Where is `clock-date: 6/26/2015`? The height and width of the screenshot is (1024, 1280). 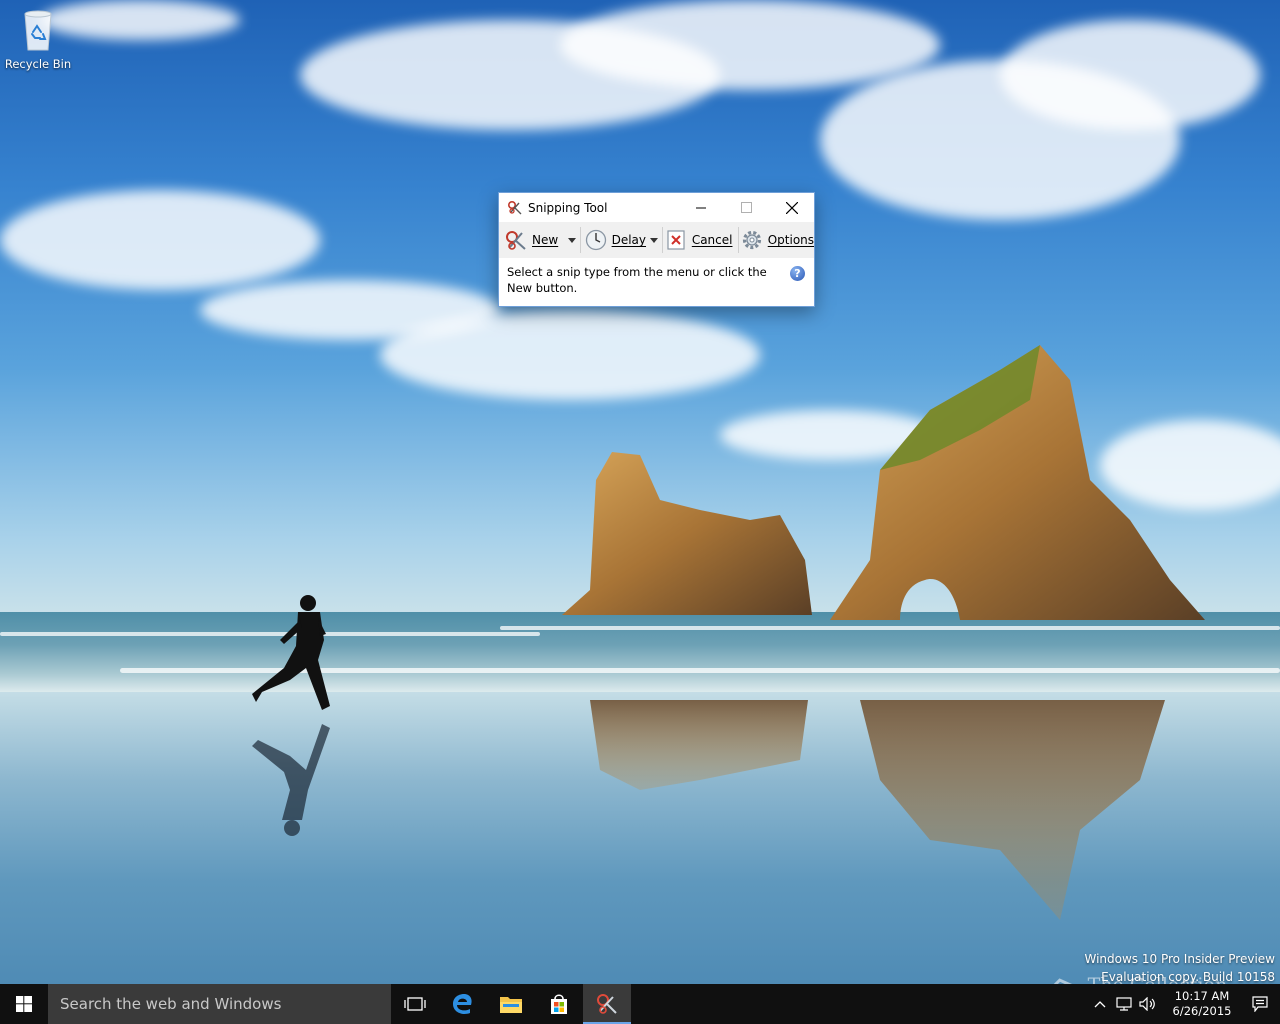
clock-date: 6/26/2015 is located at coordinates (1202, 1011).